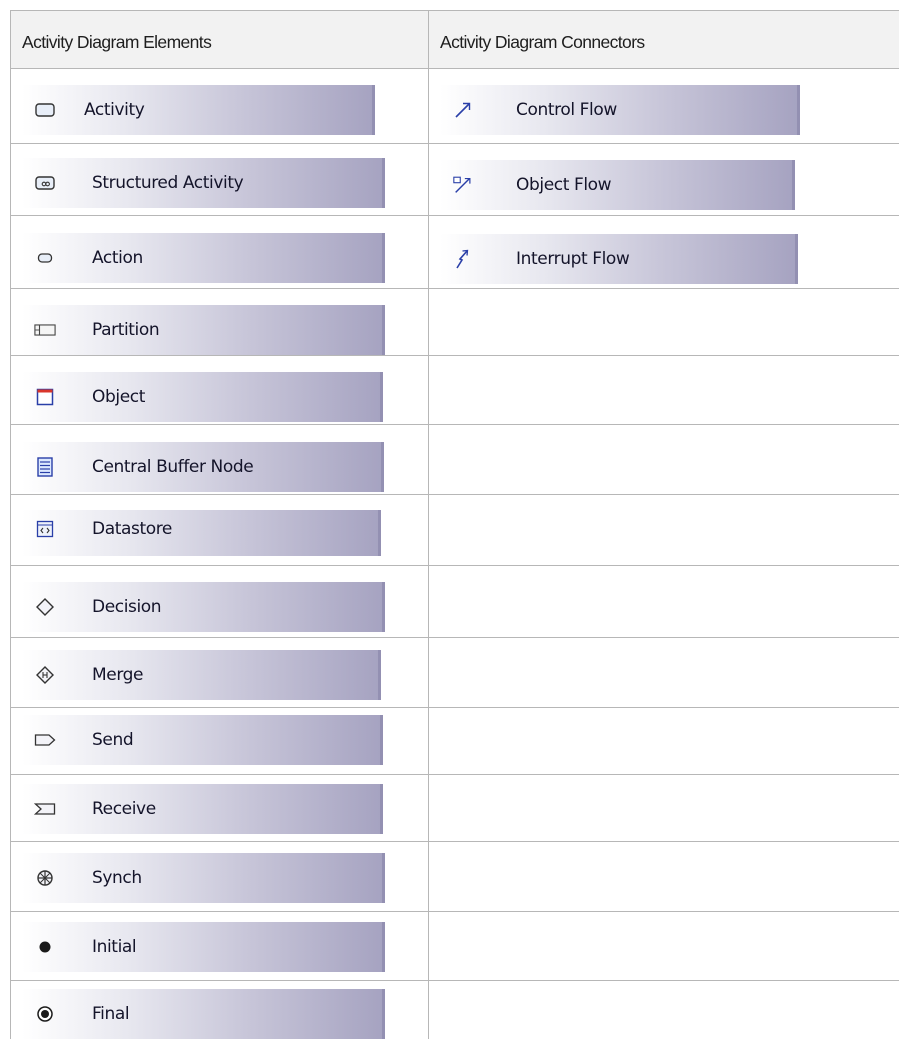  What do you see at coordinates (201, 675) in the screenshot?
I see `toolbox-item-merge: Merge` at bounding box center [201, 675].